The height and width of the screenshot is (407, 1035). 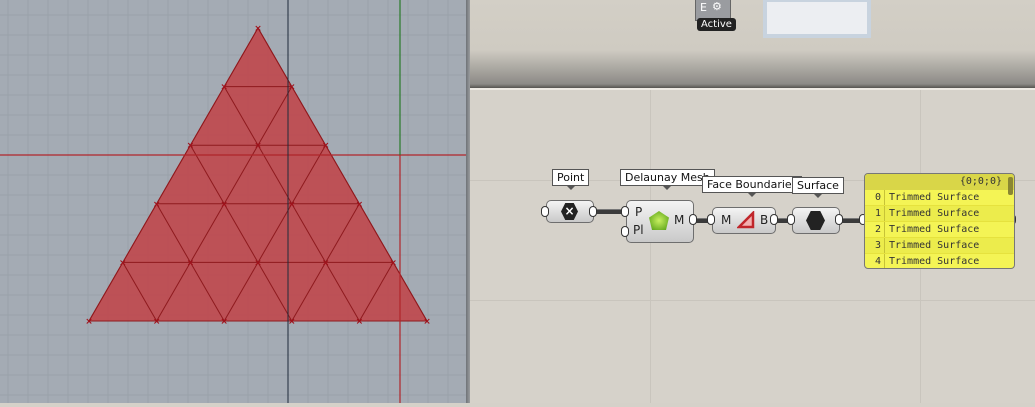 What do you see at coordinates (875, 213) in the screenshot?
I see `row-index: 1` at bounding box center [875, 213].